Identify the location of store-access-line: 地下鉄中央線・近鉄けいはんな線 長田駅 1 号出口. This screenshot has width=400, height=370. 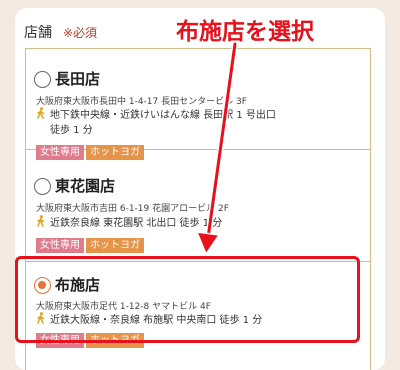
(163, 115).